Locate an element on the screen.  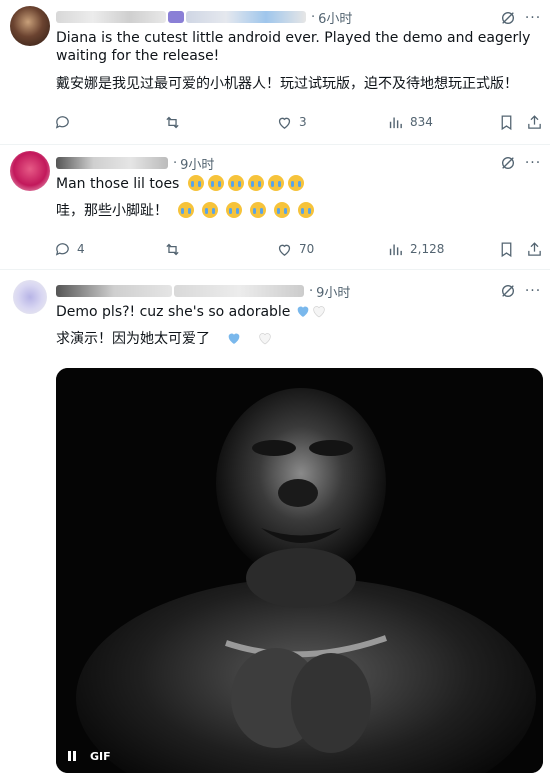
post-text-zh: 戴安娜是我见过最可爱的小机器人！玩过试玩版，迫不及待地想玩正式版！ is located at coordinates (287, 84).